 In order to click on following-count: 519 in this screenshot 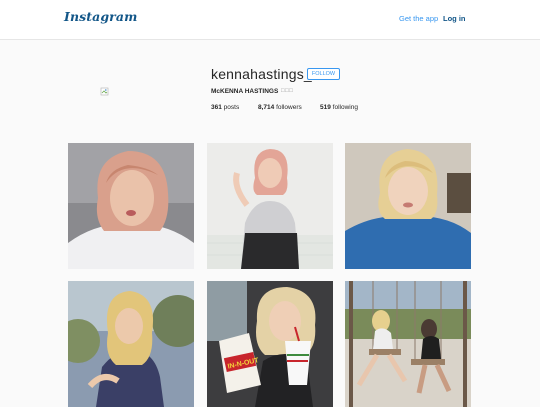, I will do `click(325, 107)`.